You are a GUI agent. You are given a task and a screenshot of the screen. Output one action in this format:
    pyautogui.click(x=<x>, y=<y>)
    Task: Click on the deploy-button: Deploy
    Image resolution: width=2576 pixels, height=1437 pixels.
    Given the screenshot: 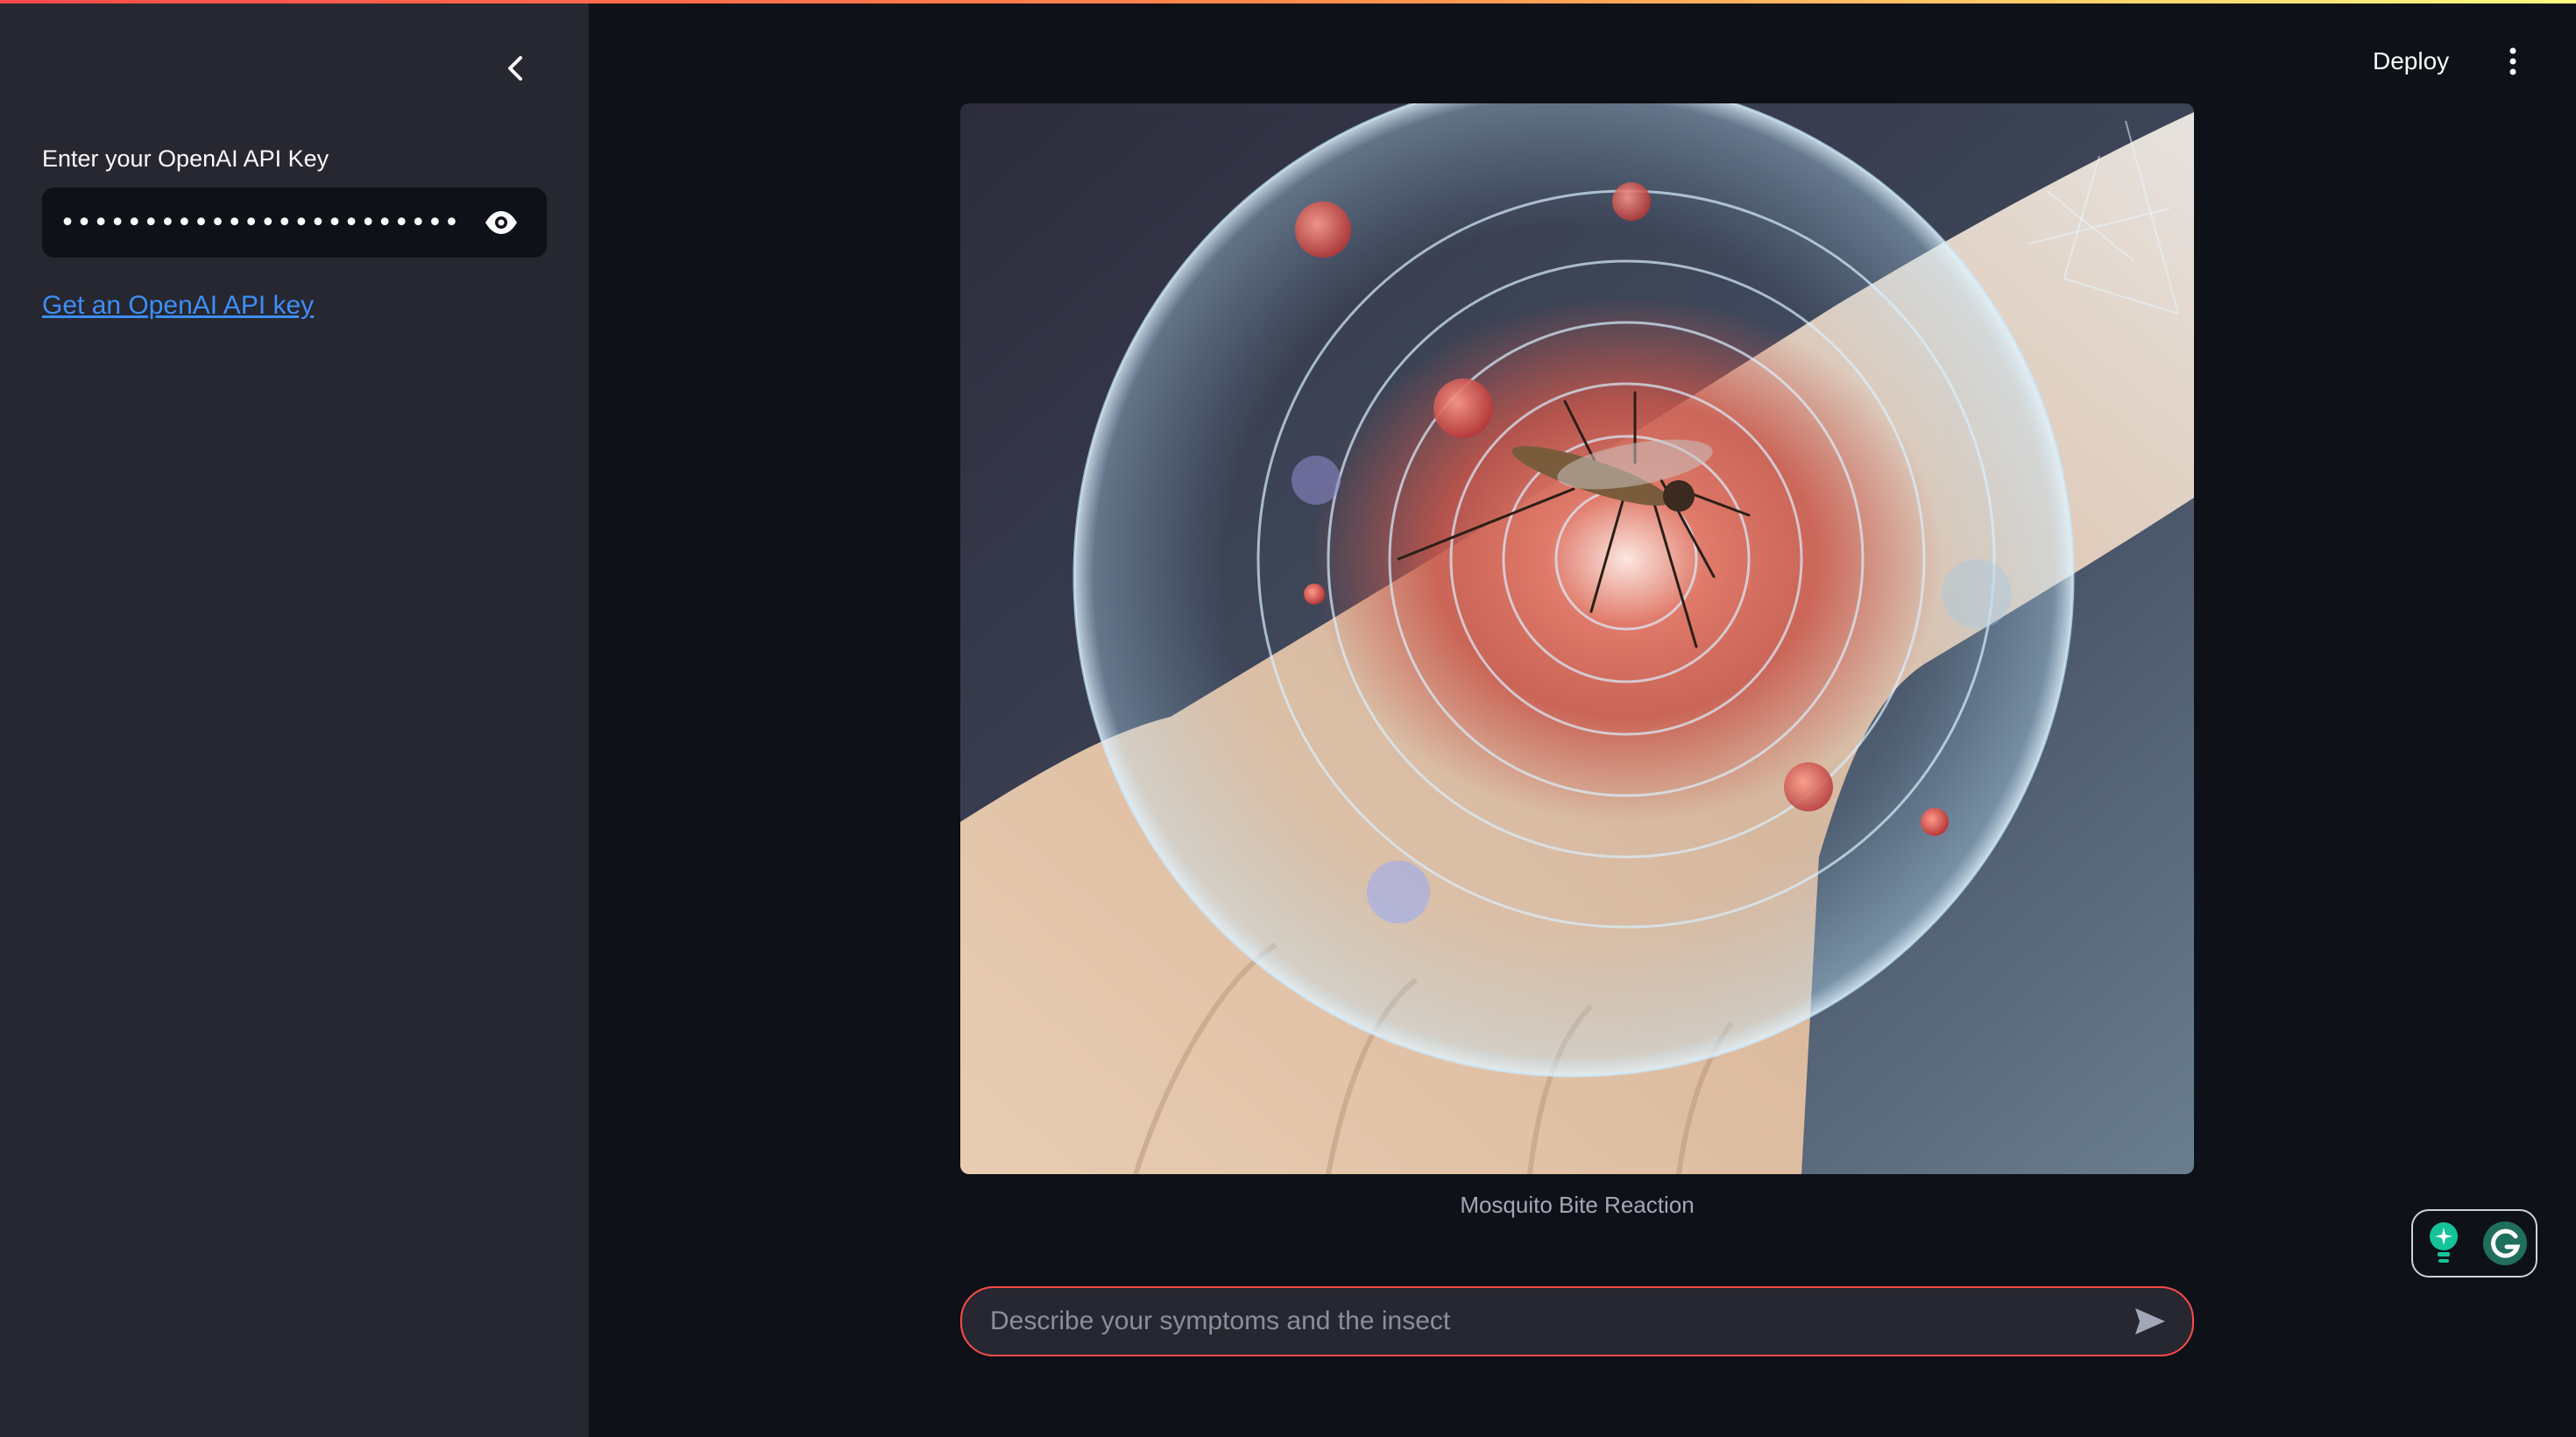 What is the action you would take?
    pyautogui.click(x=2411, y=61)
    